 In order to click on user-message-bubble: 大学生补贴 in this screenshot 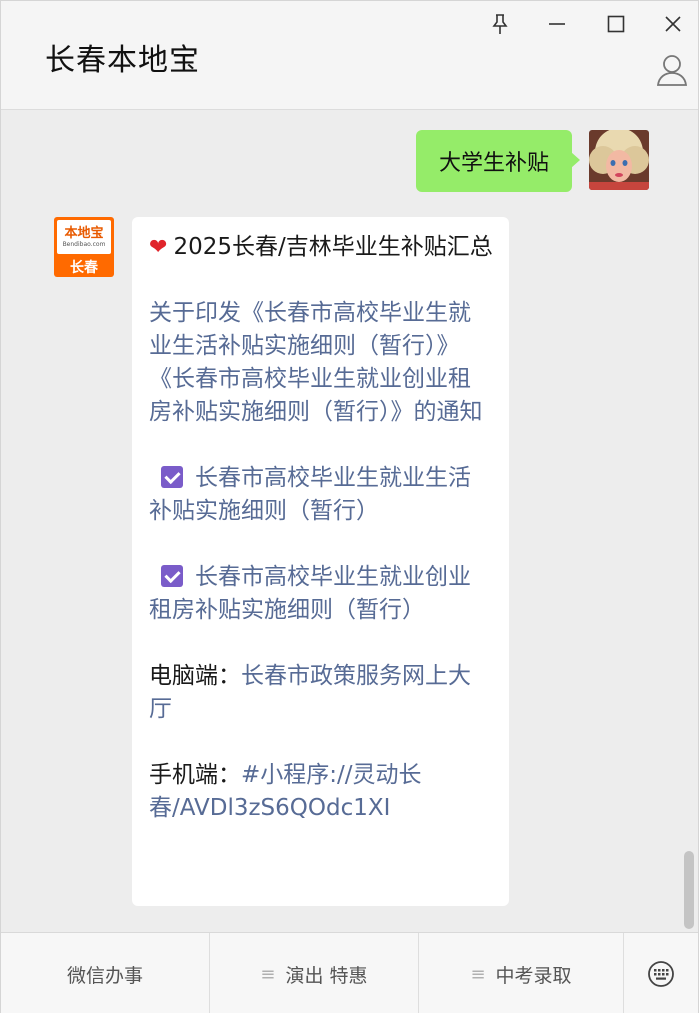, I will do `click(498, 161)`.